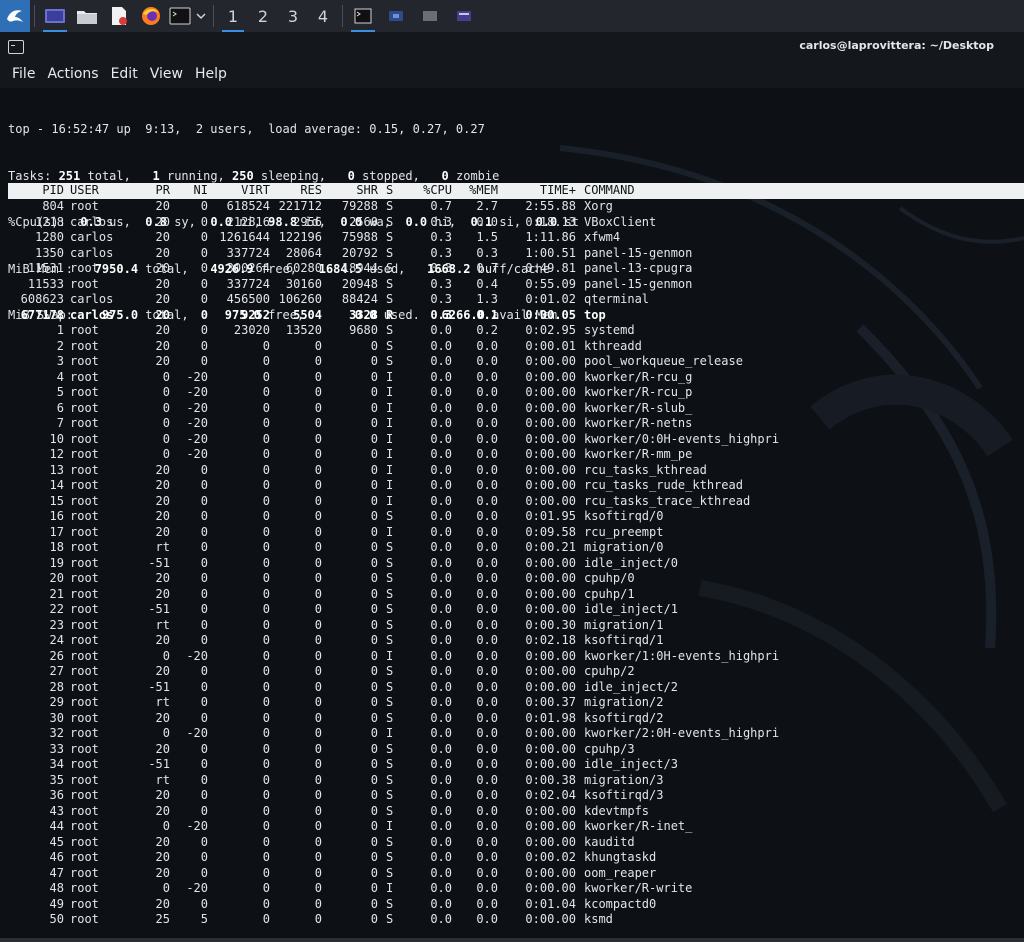 The width and height of the screenshot is (1024, 942). What do you see at coordinates (72, 74) in the screenshot?
I see `menu-actions: Actions` at bounding box center [72, 74].